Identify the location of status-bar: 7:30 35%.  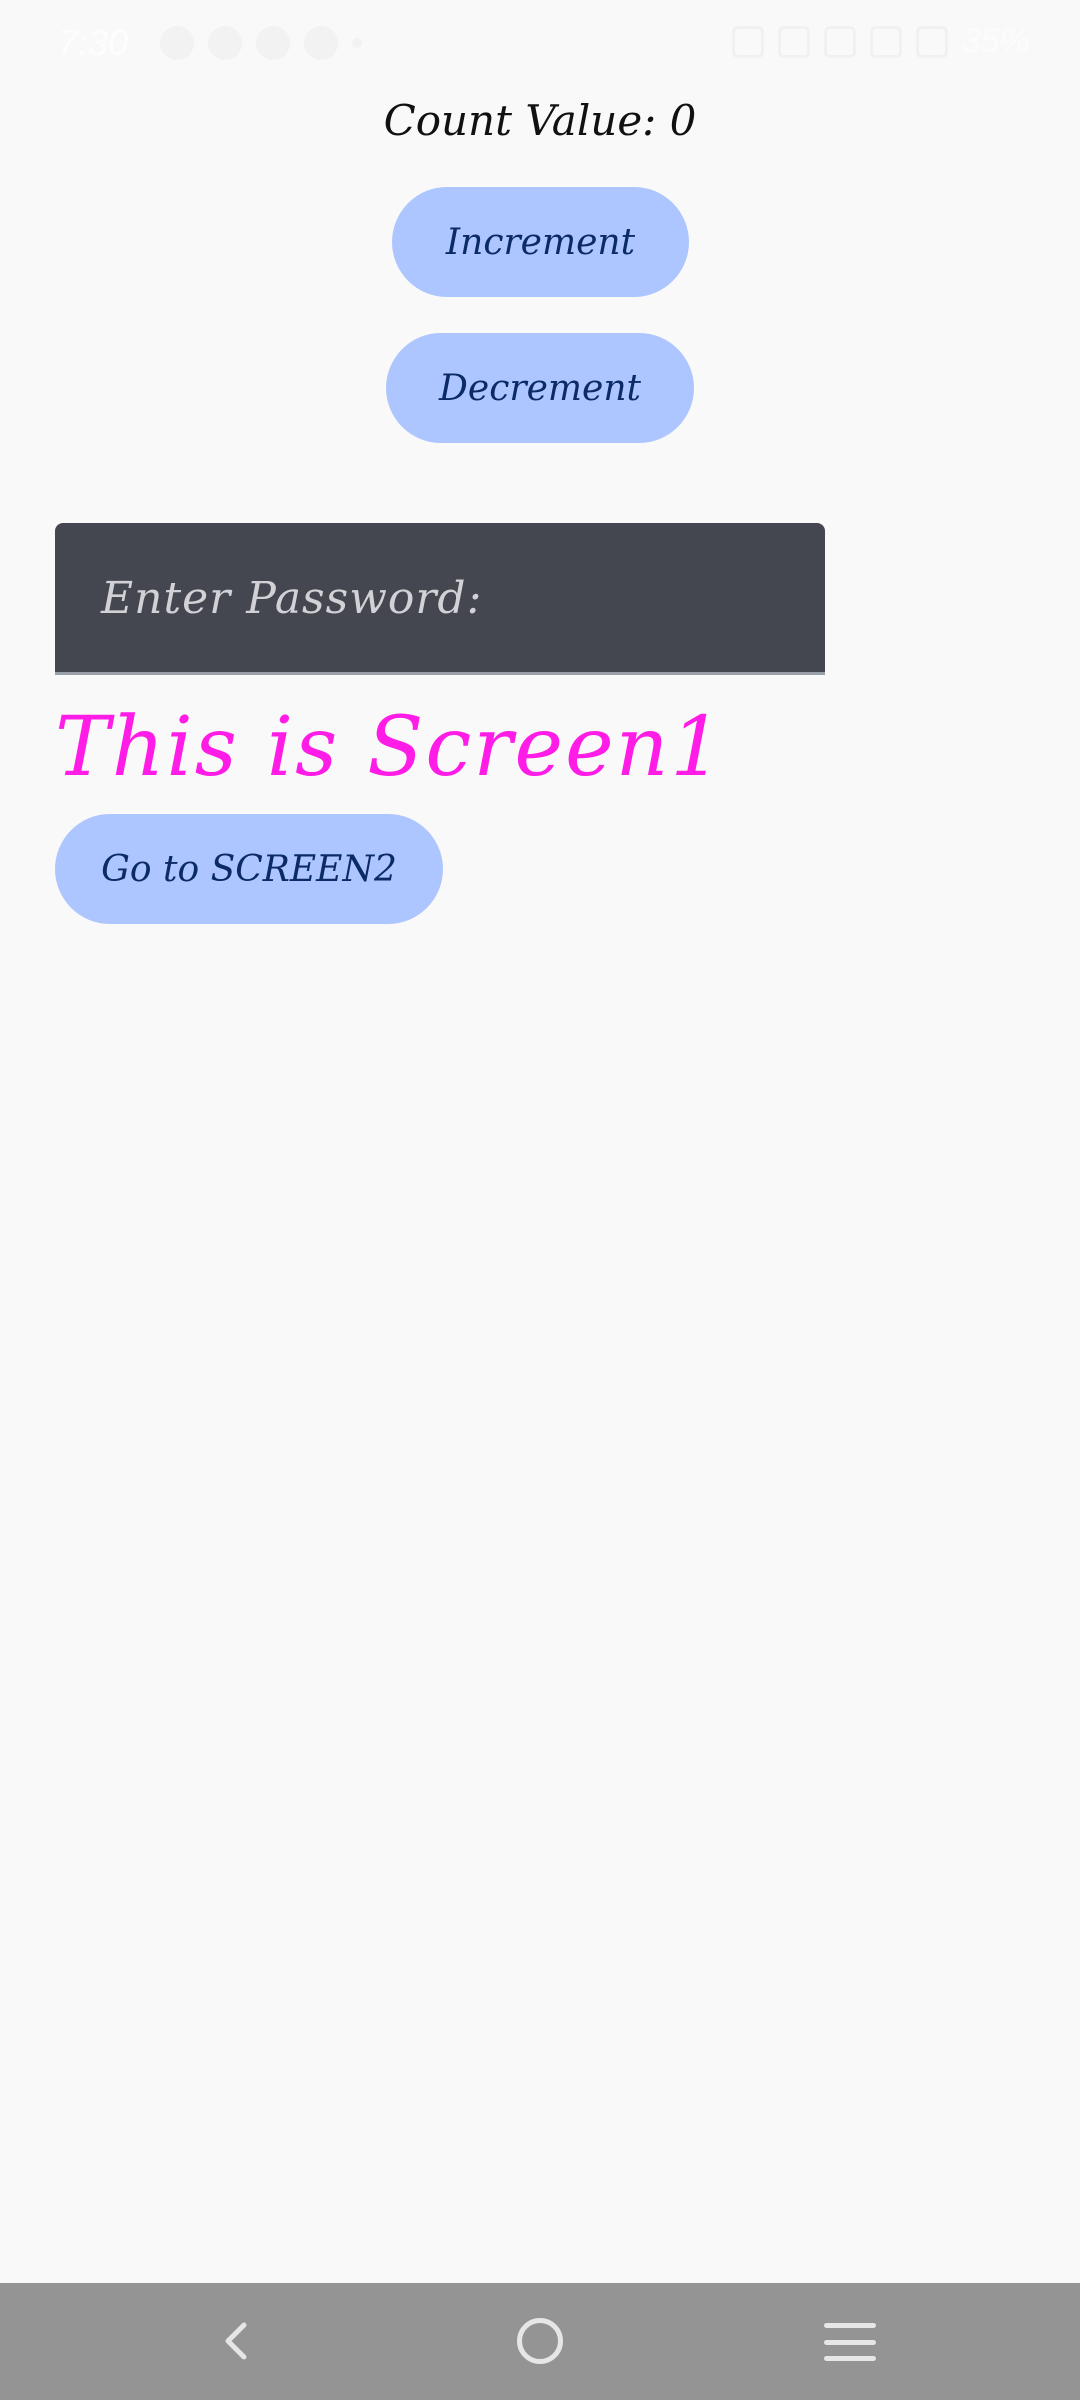
(540, 44).